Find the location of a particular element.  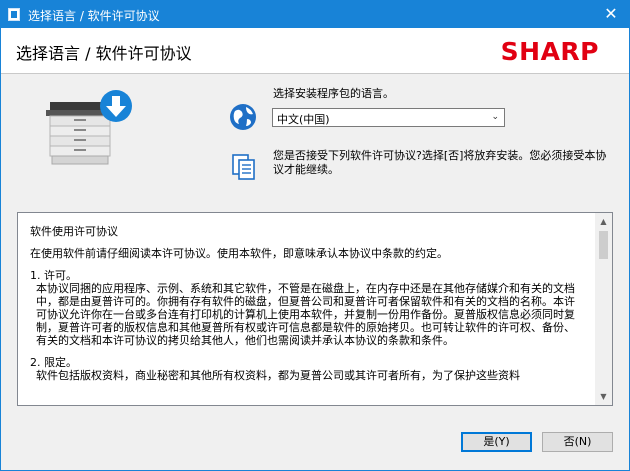

sharp-logo: SHARP is located at coordinates (549, 51).